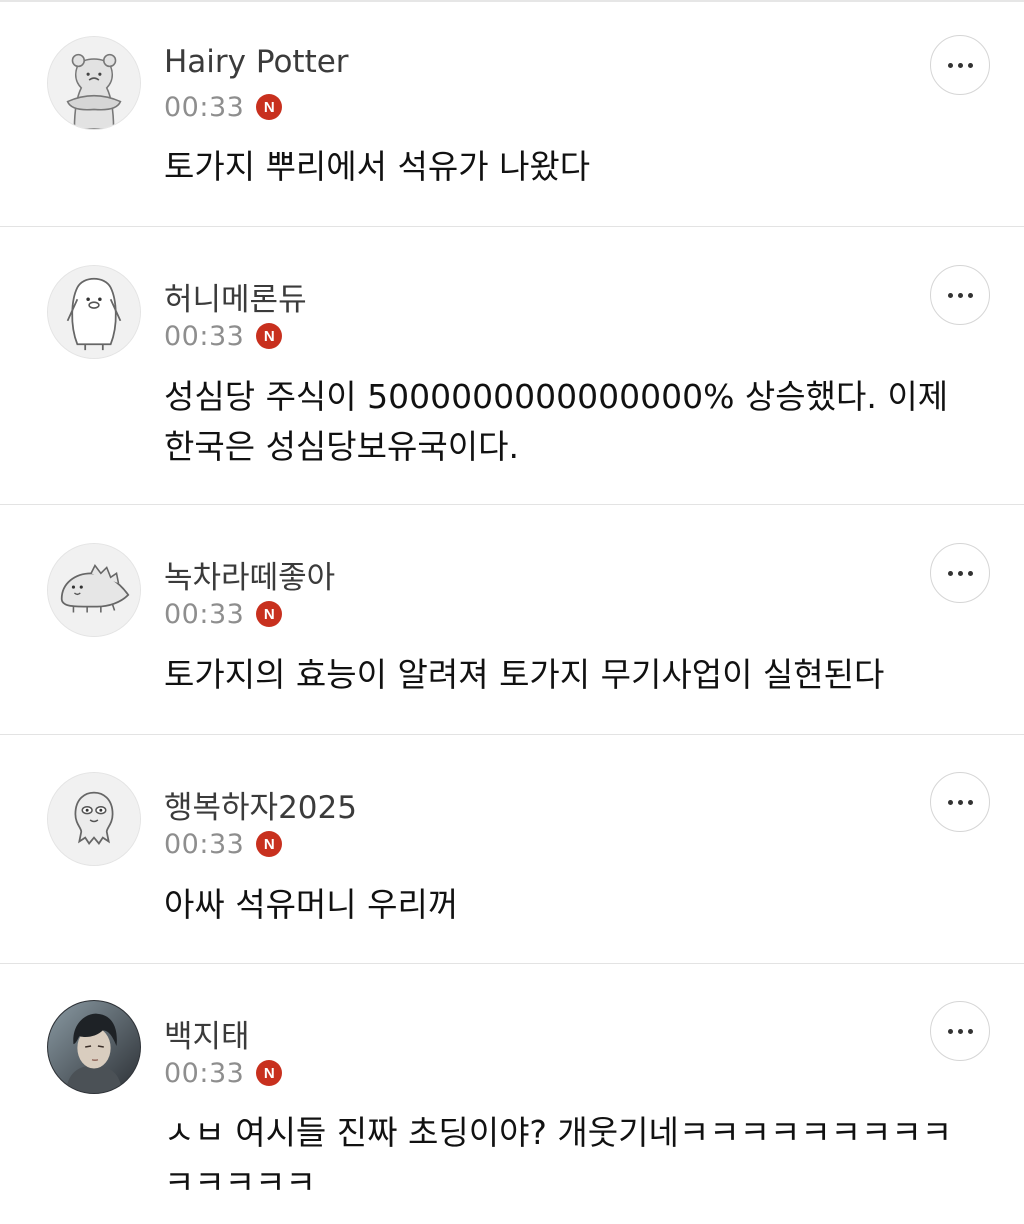  What do you see at coordinates (256, 62) in the screenshot?
I see `author-name: Hairy Potter` at bounding box center [256, 62].